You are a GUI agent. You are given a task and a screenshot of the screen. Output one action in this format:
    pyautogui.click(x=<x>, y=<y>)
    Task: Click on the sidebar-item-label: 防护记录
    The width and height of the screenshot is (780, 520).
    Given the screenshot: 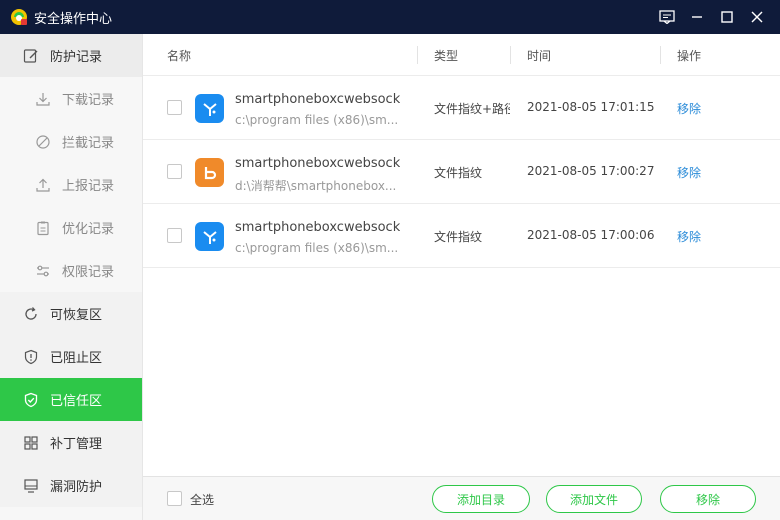 What is the action you would take?
    pyautogui.click(x=76, y=57)
    